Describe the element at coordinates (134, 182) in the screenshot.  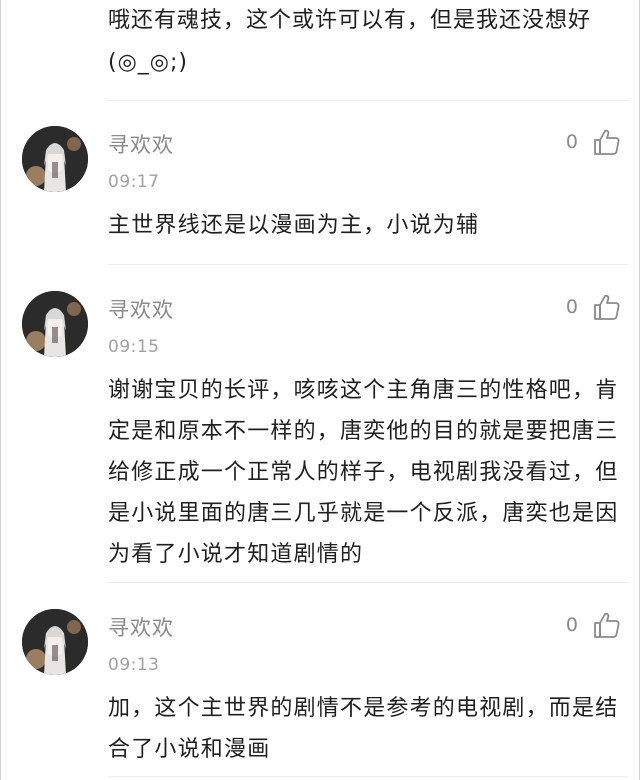
I see `comment-time: 09:17` at that location.